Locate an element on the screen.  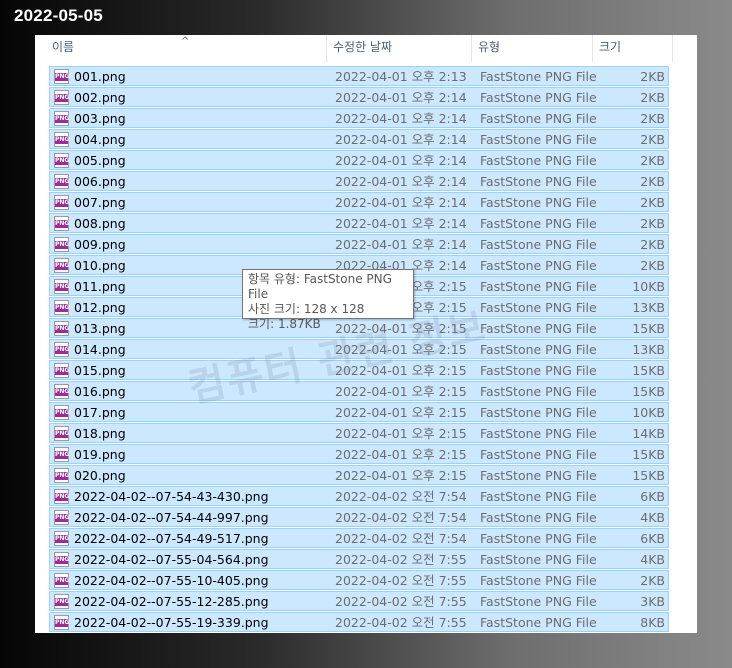
file-name: 2022-04-02--07-55-19-339.png is located at coordinates (171, 622).